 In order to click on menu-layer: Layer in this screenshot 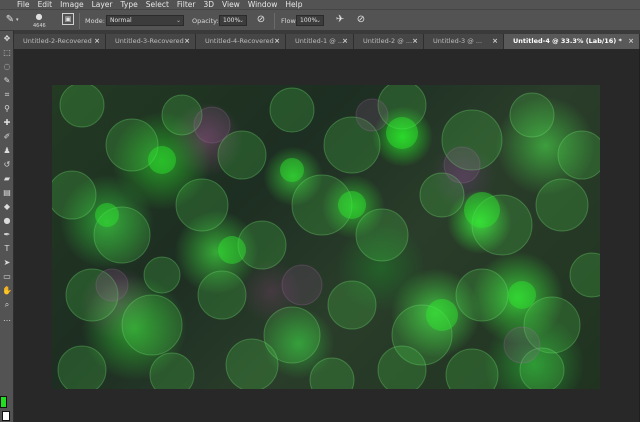, I will do `click(102, 4)`.